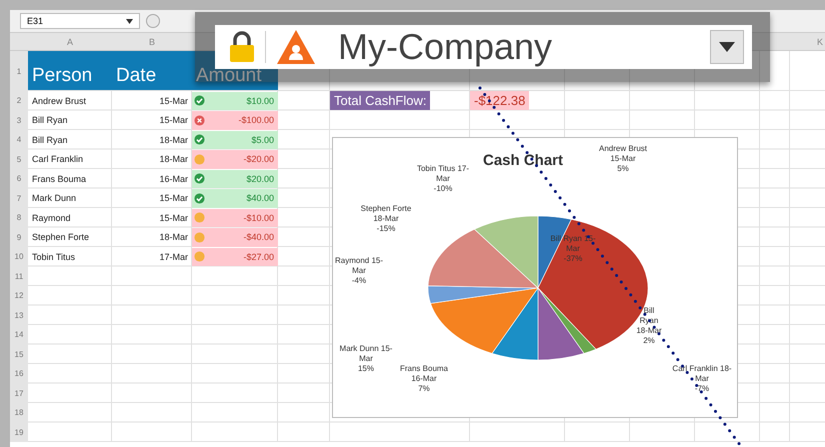  What do you see at coordinates (19, 315) in the screenshot?
I see `row-number: 13` at bounding box center [19, 315].